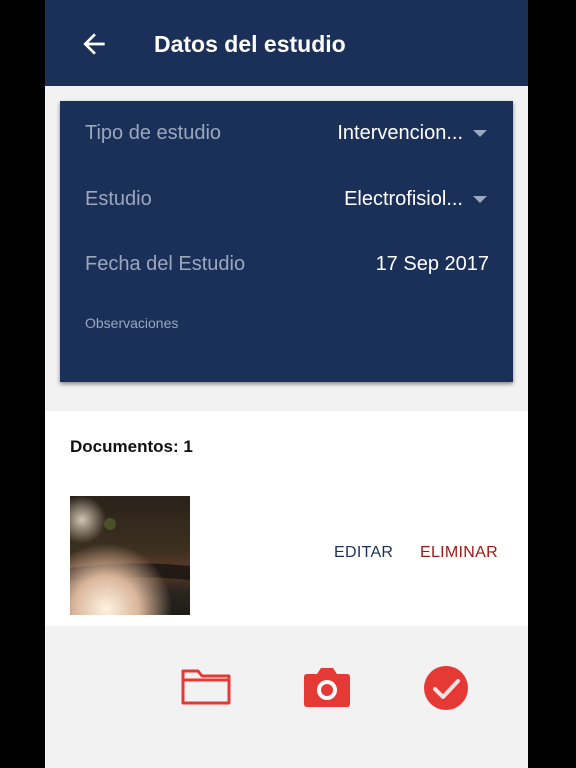 The image size is (576, 768). I want to click on document-photo, so click(130, 555).